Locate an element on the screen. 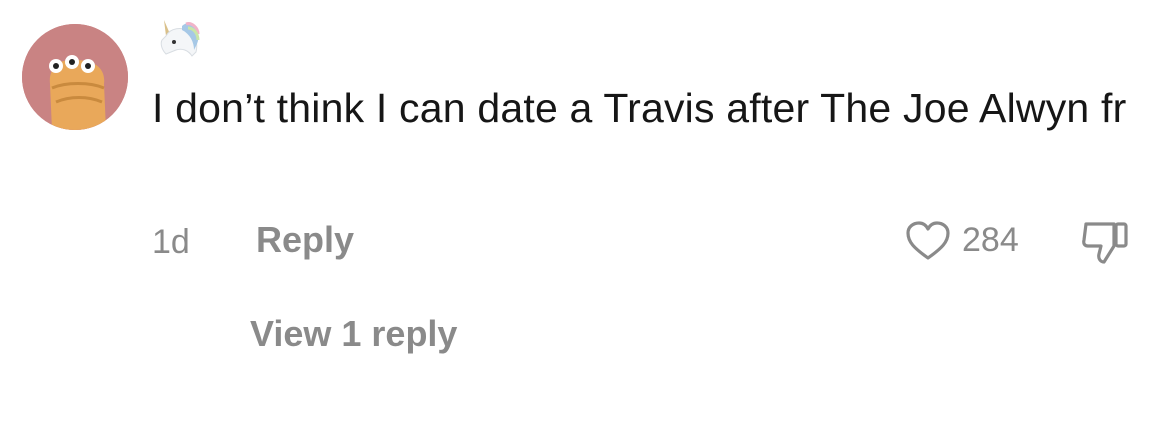 The image size is (1169, 429). avatar is located at coordinates (75, 77).